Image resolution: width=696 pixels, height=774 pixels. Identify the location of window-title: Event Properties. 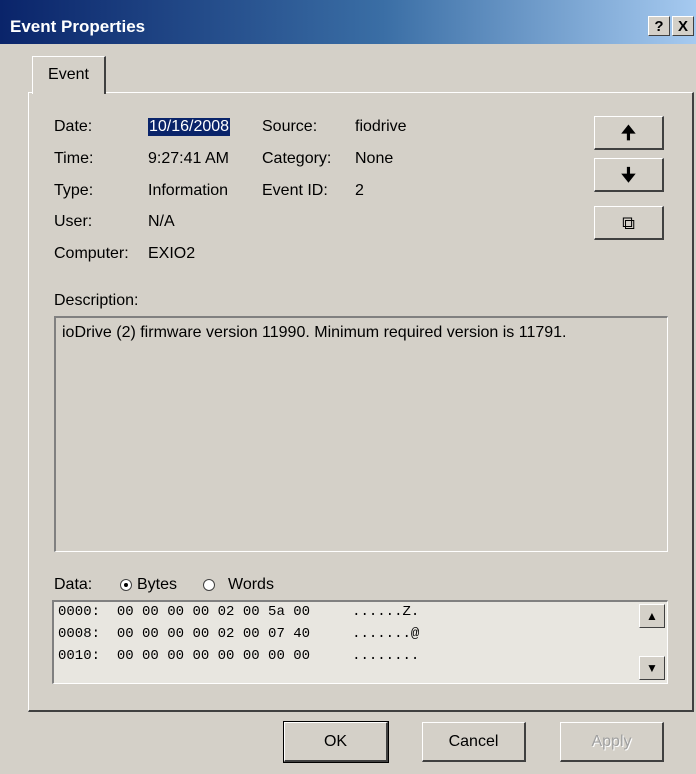
(78, 26).